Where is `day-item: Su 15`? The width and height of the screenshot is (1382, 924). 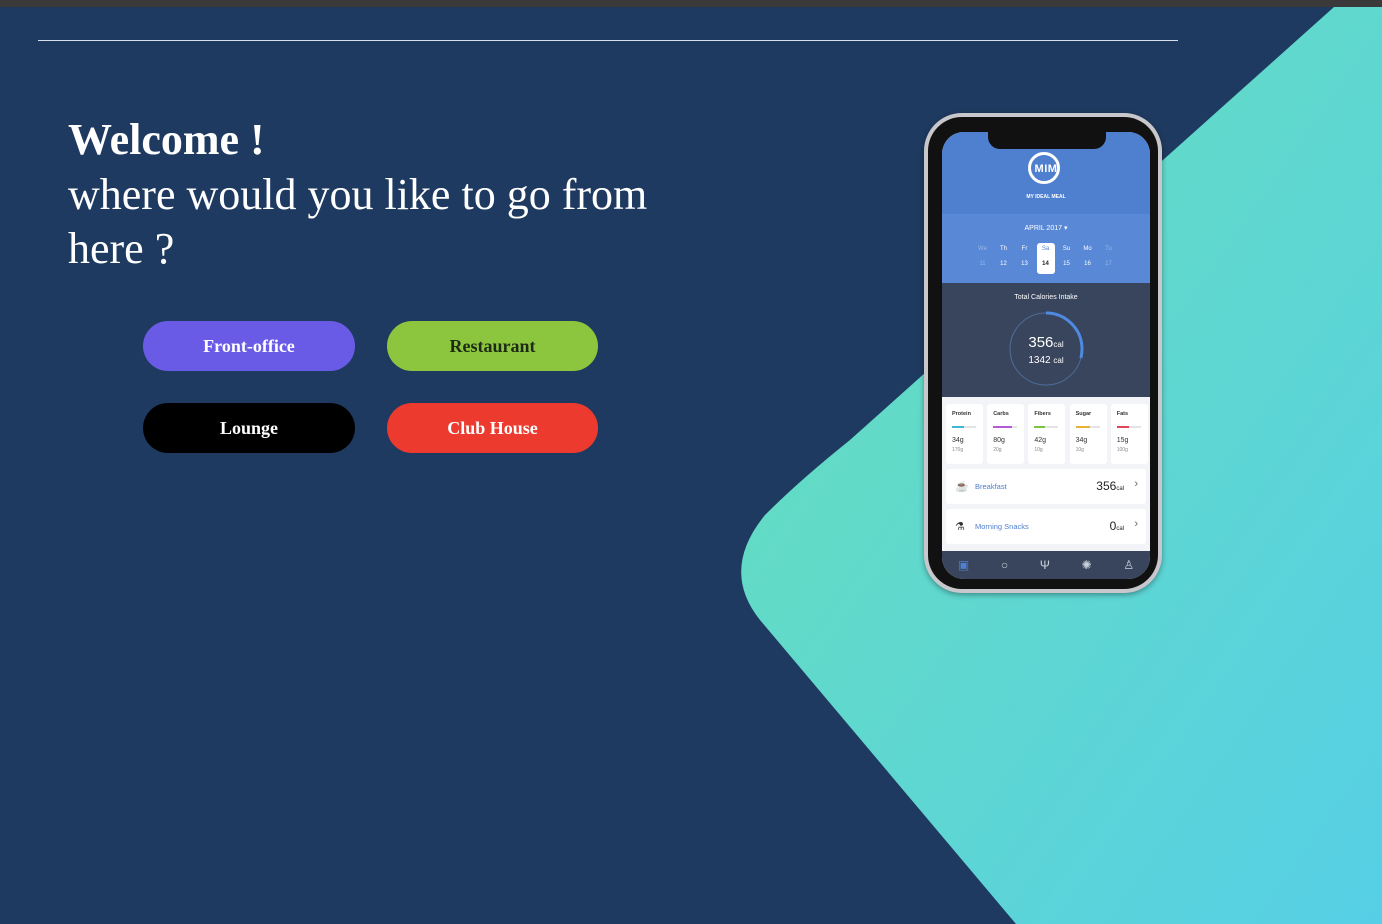
day-item: Su 15 is located at coordinates (1066, 256).